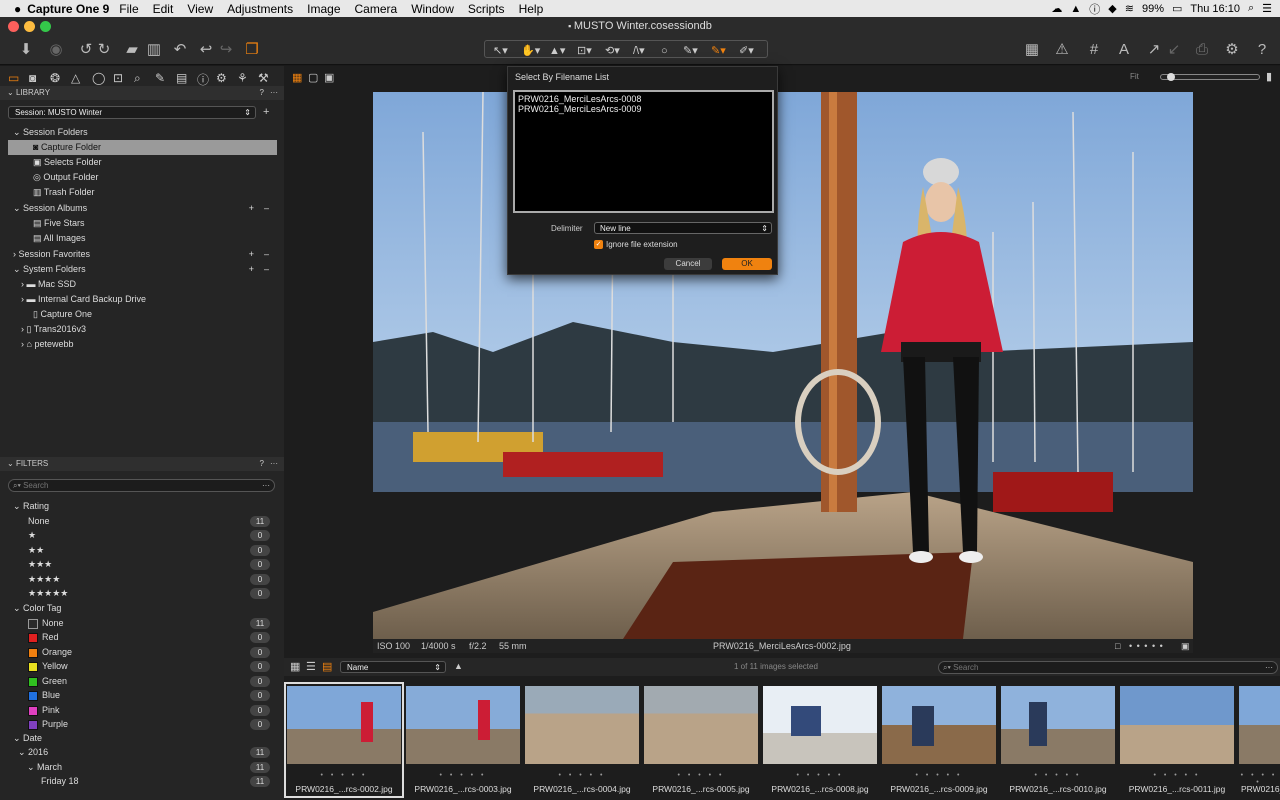 The image size is (1280, 800). I want to click on rotate-left-icon: ↺, so click(86, 50).